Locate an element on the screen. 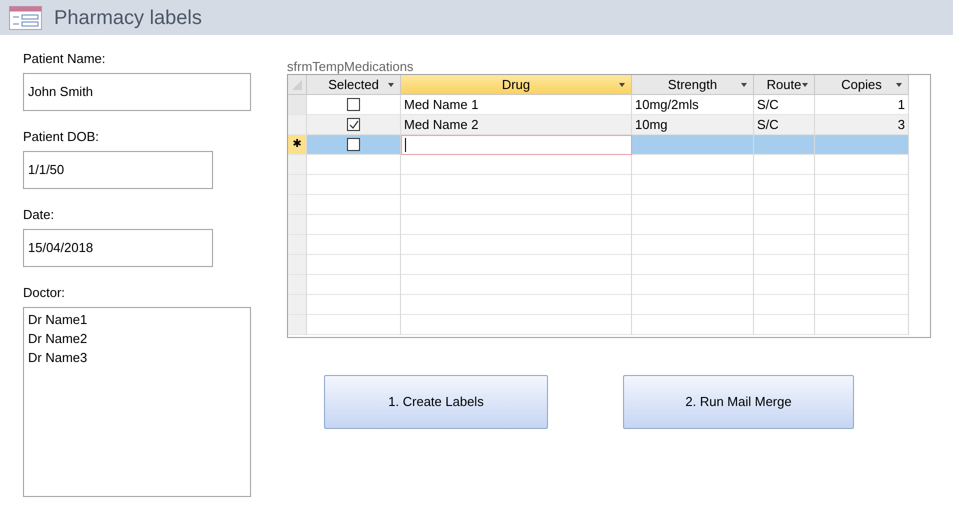 This screenshot has width=953, height=506. new-record-marker: ✱ is located at coordinates (297, 144).